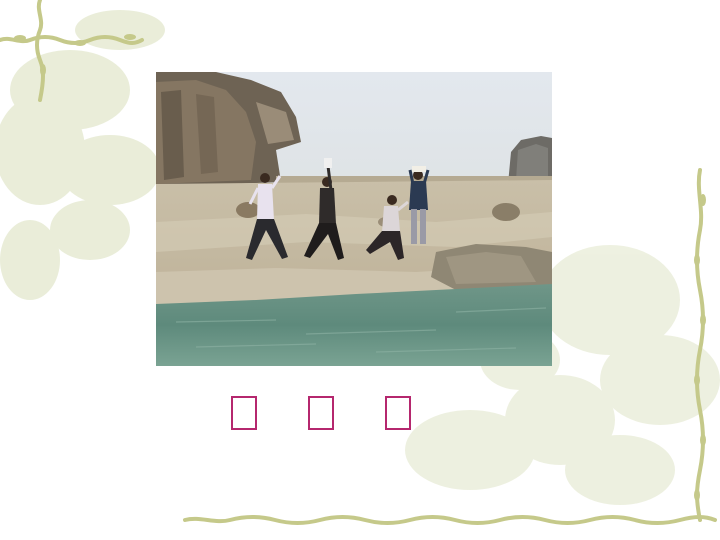 Image resolution: width=720 pixels, height=540 pixels. Describe the element at coordinates (244, 413) in the screenshot. I see `caption-glyph-1: □` at that location.